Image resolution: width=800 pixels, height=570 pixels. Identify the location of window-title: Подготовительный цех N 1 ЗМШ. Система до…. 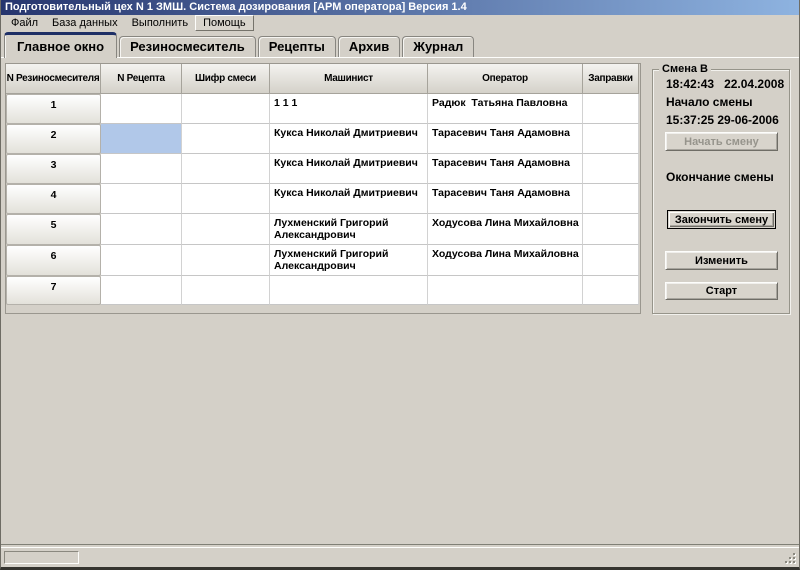
(236, 7).